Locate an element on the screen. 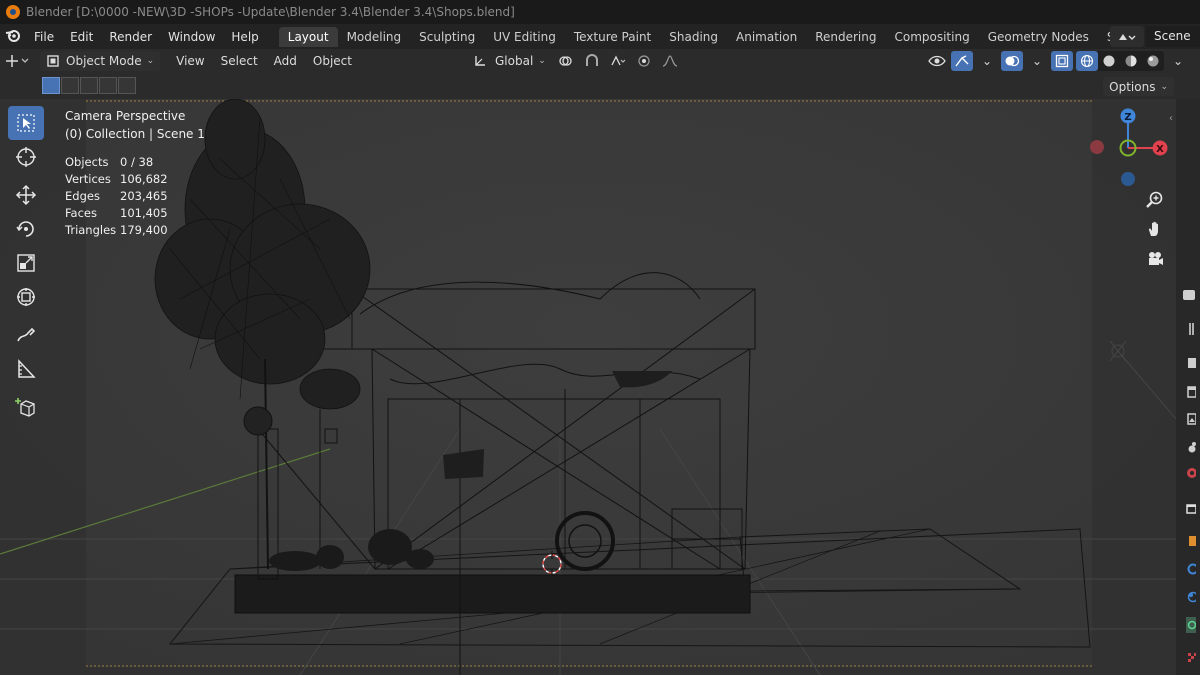  tool-header: Options ⌄ is located at coordinates (600, 86).